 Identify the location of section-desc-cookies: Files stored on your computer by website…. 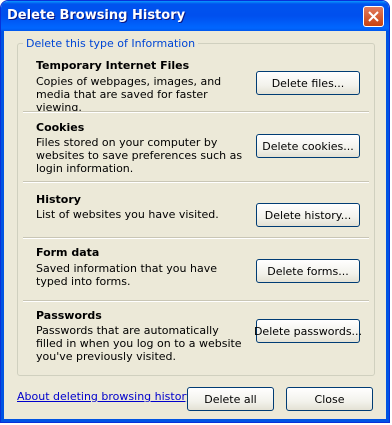
(139, 155).